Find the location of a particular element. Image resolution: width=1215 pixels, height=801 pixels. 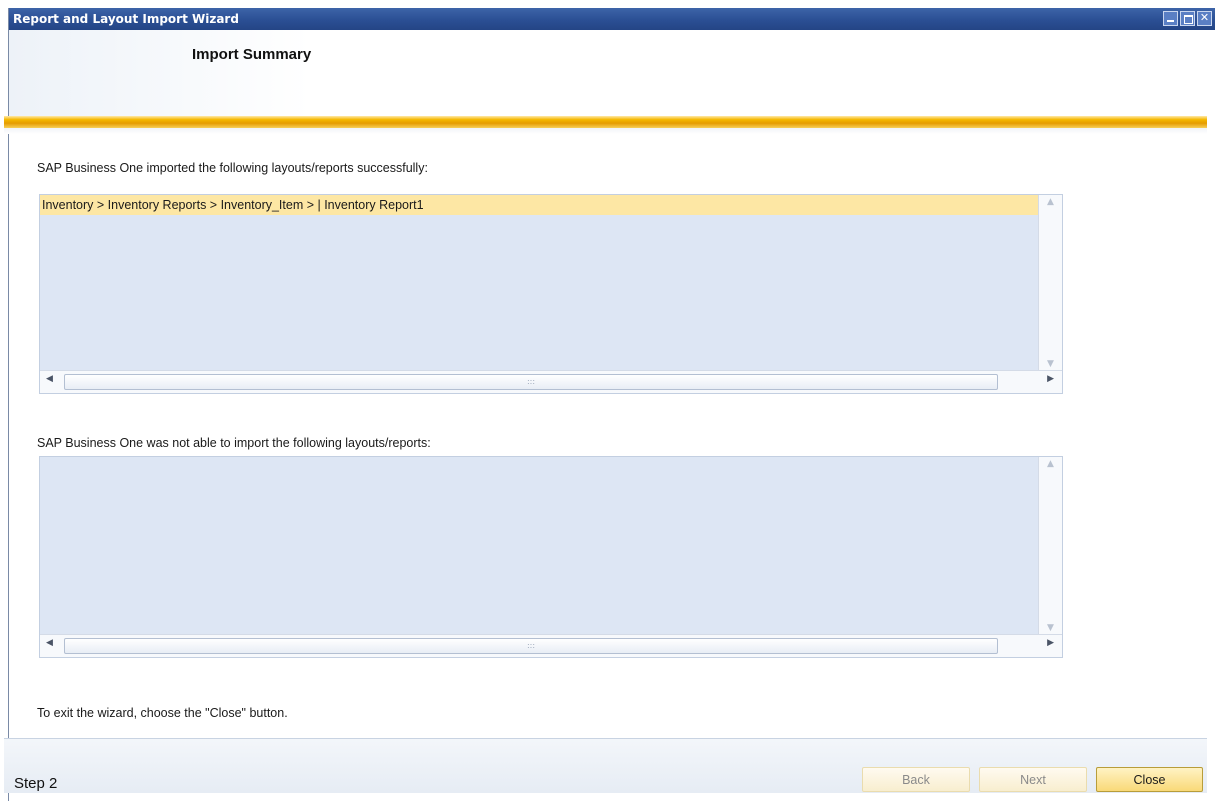

header-band is located at coordinates (612, 74).